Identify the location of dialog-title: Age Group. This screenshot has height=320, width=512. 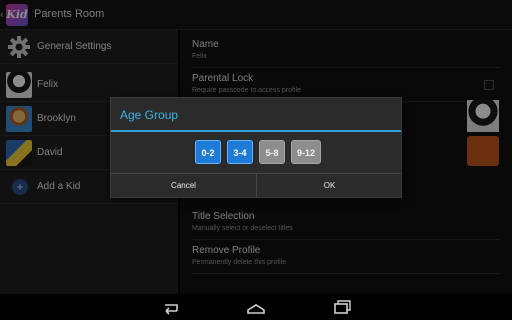
(149, 115).